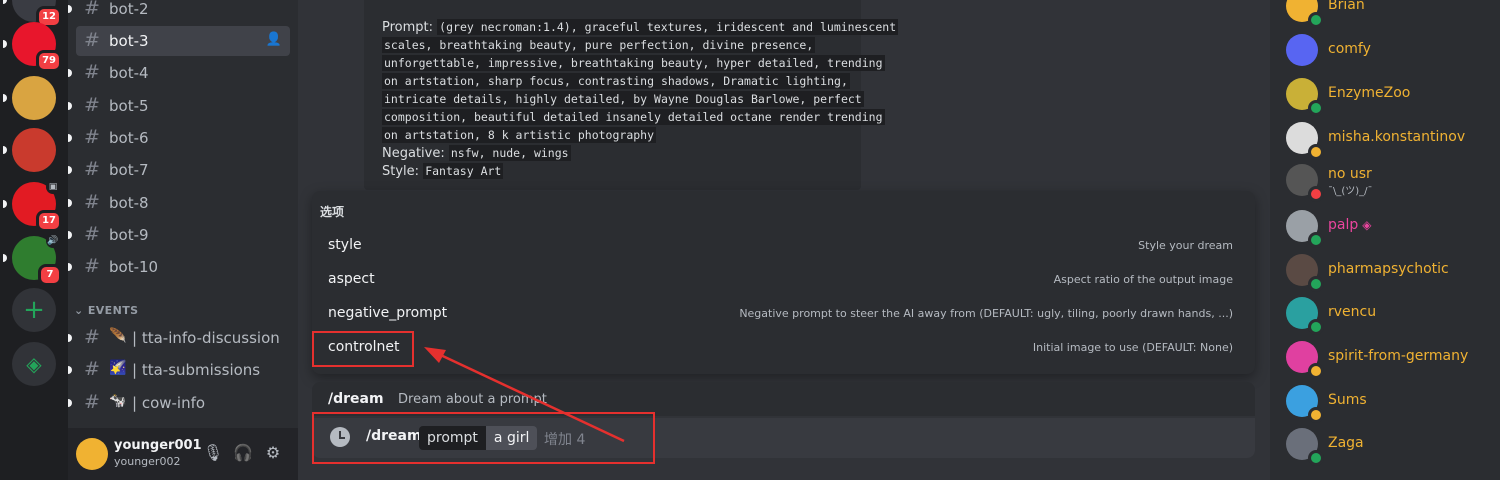 The image size is (1500, 480). What do you see at coordinates (783, 438) in the screenshot?
I see `message-input: /dream prompt a girl 增加 4` at bounding box center [783, 438].